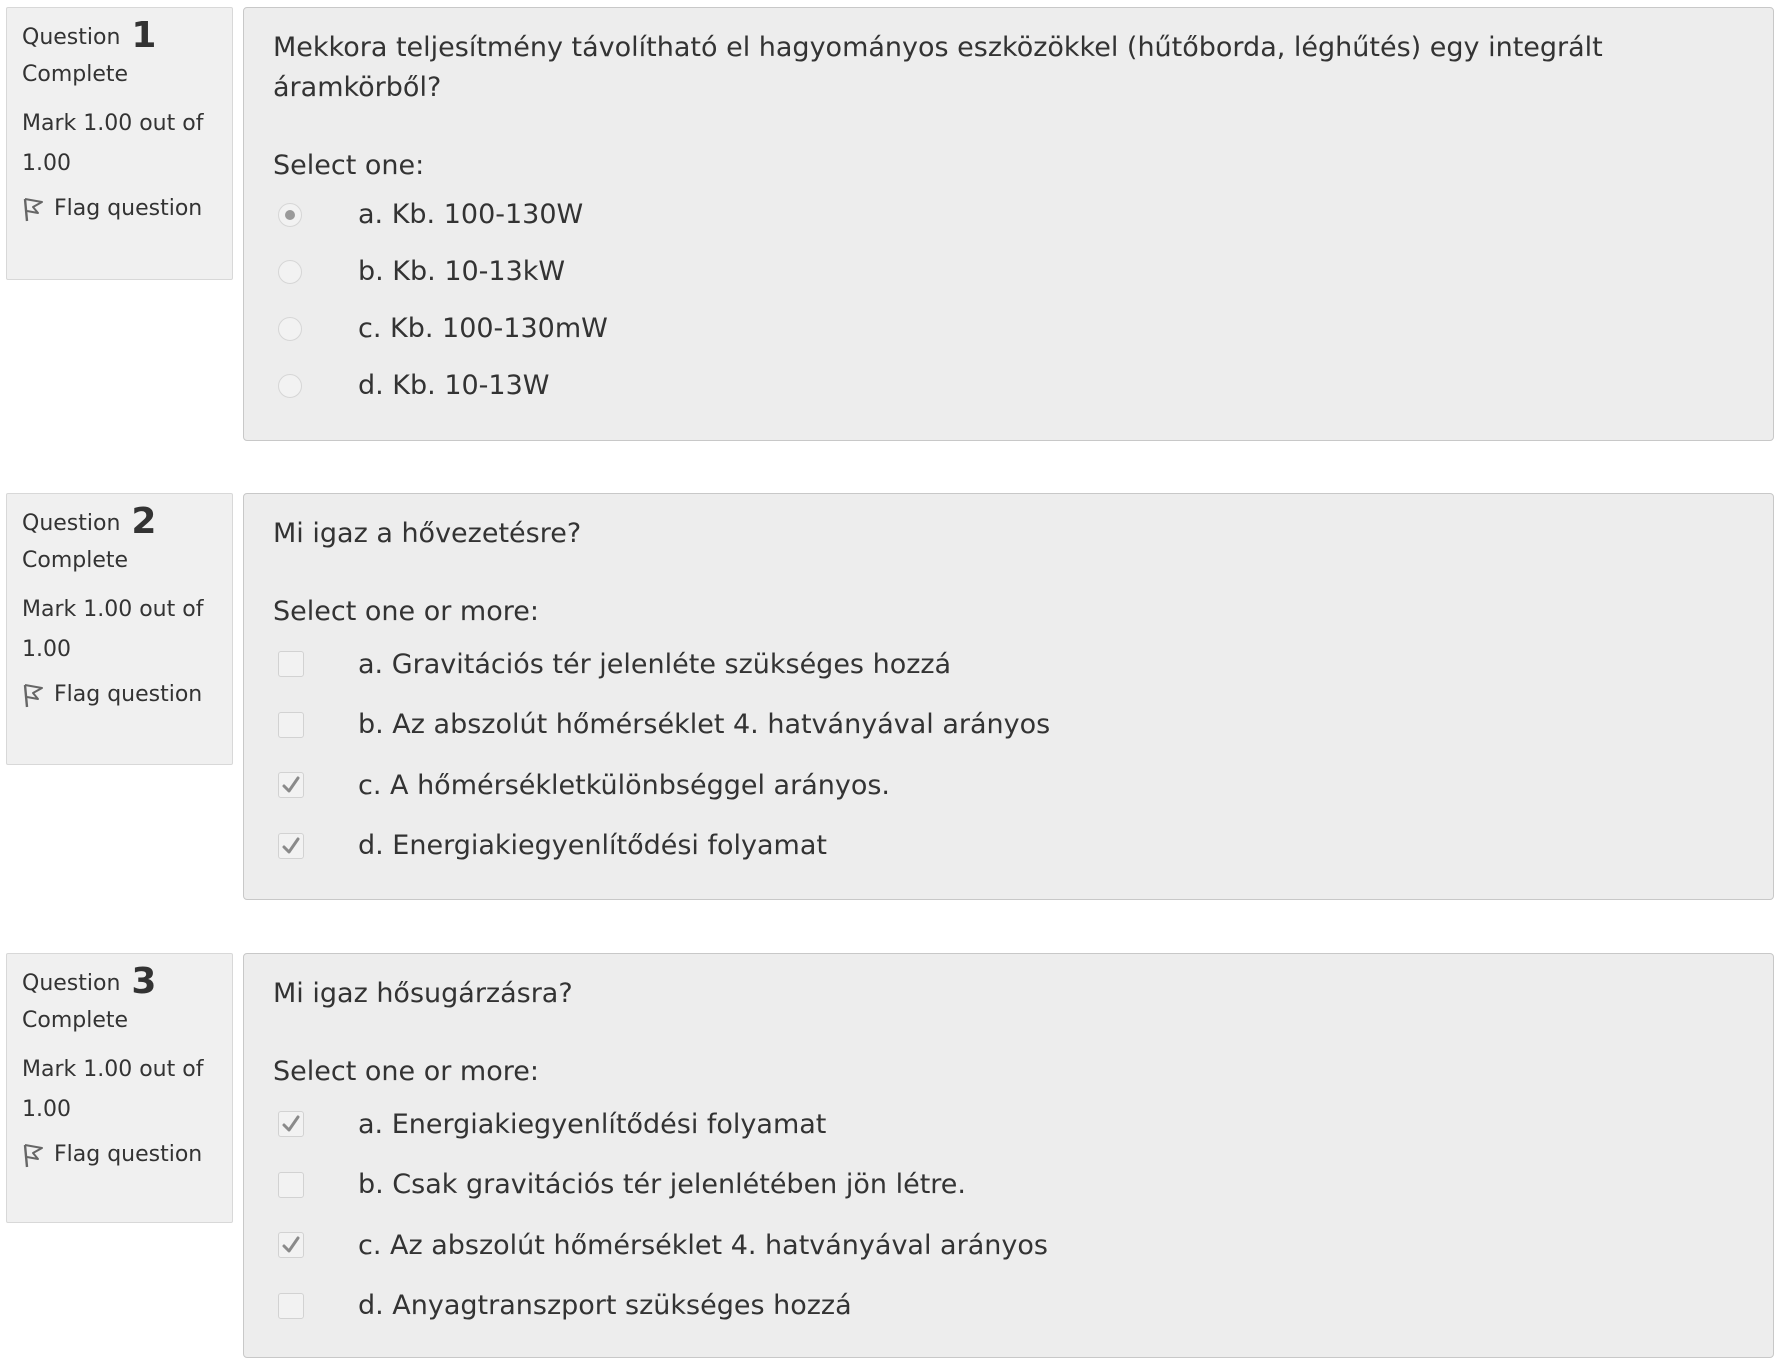  Describe the element at coordinates (1009, 328) in the screenshot. I see `answer-option-c: c. Kb. 100-130mW` at that location.